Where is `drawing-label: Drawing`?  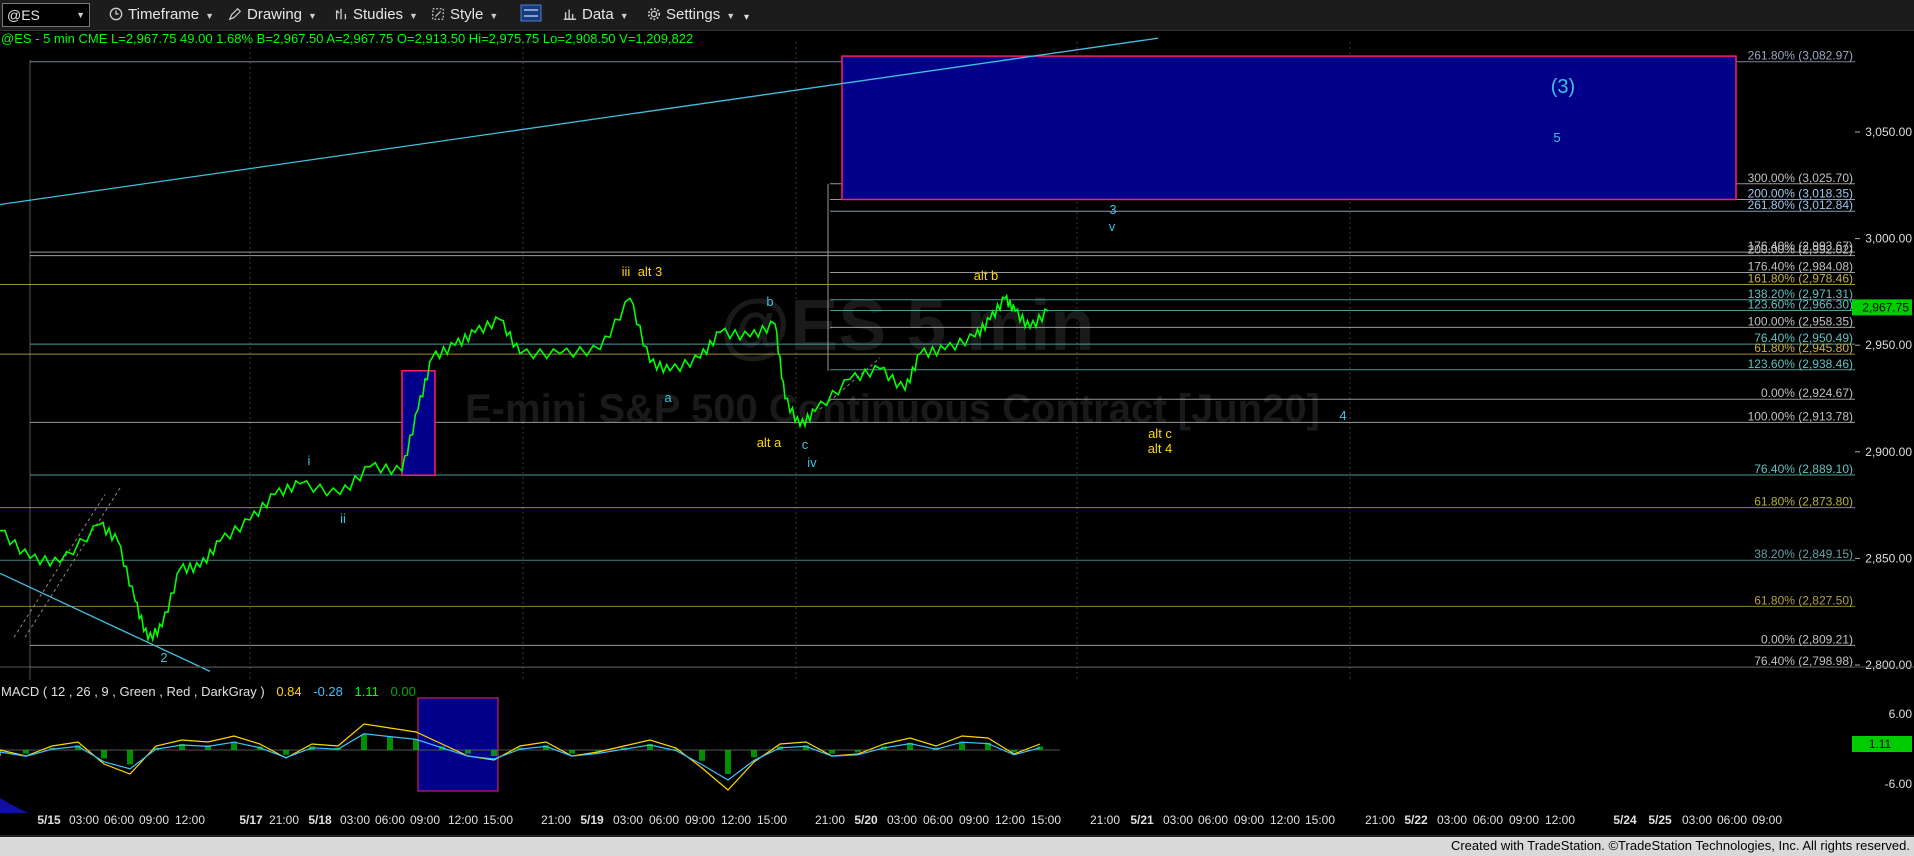
drawing-label: Drawing is located at coordinates (275, 14).